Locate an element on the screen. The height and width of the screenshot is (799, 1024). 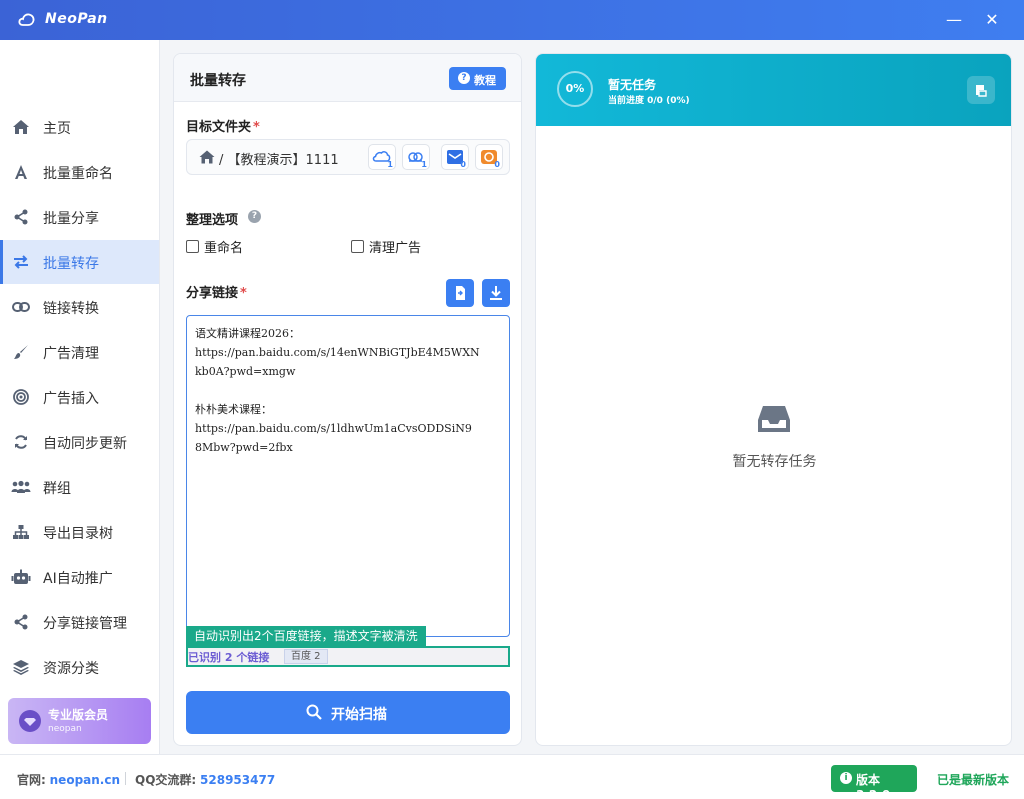
sidebar-item-label: 广告清理 is located at coordinates (71, 354).